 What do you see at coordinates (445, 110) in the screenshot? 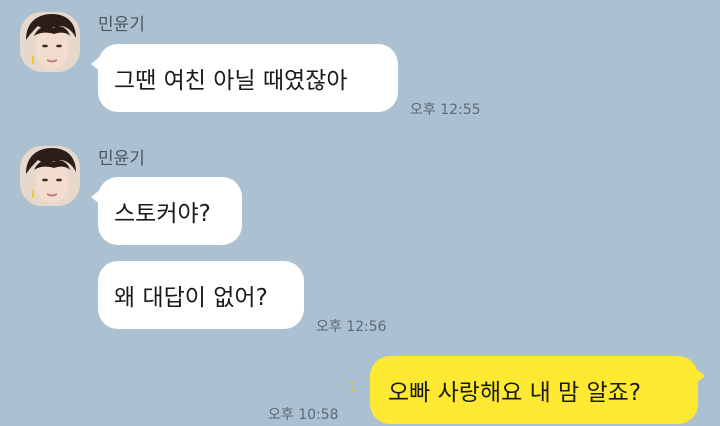
I see `message-time: 오후 12:55` at bounding box center [445, 110].